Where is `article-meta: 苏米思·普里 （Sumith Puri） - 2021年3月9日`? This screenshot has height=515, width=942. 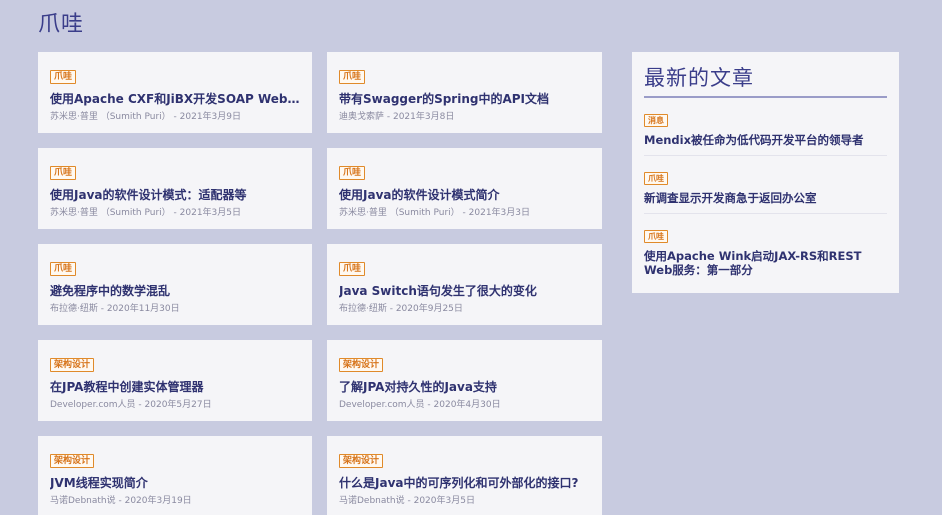 article-meta: 苏米思·普里 （Sumith Puri） - 2021年3月9日 is located at coordinates (146, 117).